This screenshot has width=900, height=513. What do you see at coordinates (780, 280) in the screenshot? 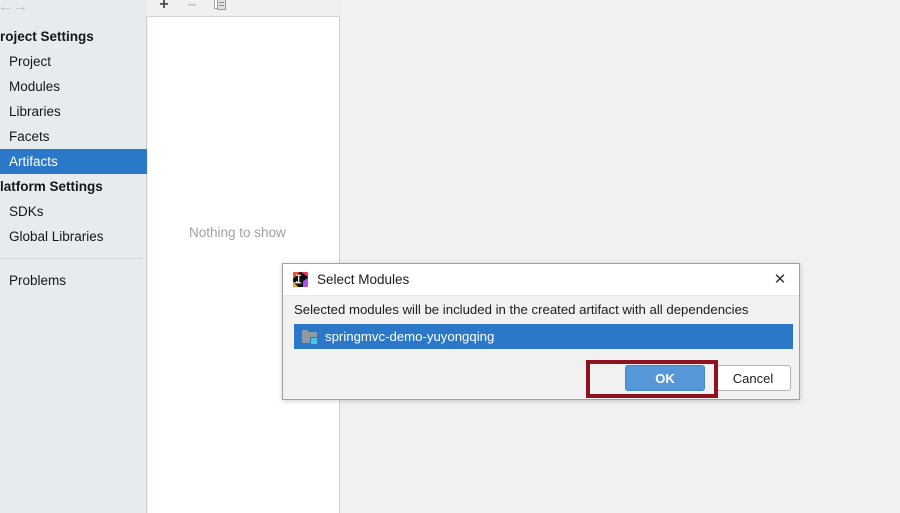
I see `close-icon: ✕` at bounding box center [780, 280].